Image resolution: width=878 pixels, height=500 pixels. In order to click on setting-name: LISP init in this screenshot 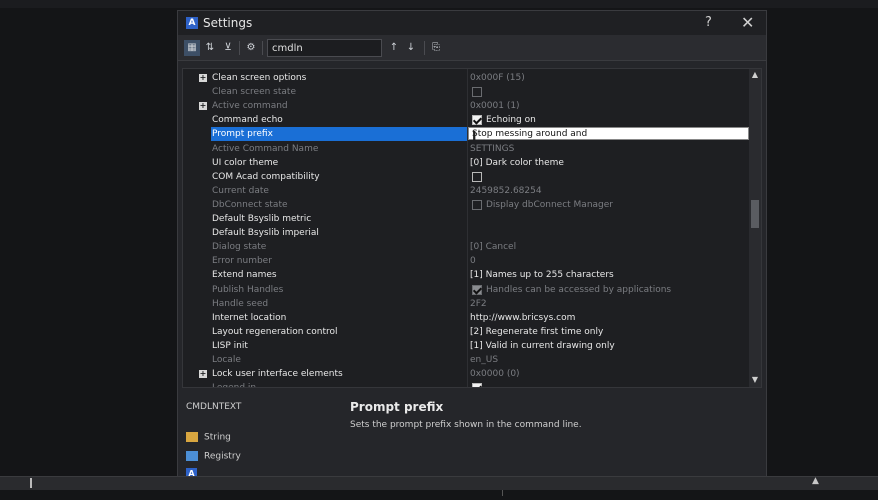, I will do `click(230, 345)`.